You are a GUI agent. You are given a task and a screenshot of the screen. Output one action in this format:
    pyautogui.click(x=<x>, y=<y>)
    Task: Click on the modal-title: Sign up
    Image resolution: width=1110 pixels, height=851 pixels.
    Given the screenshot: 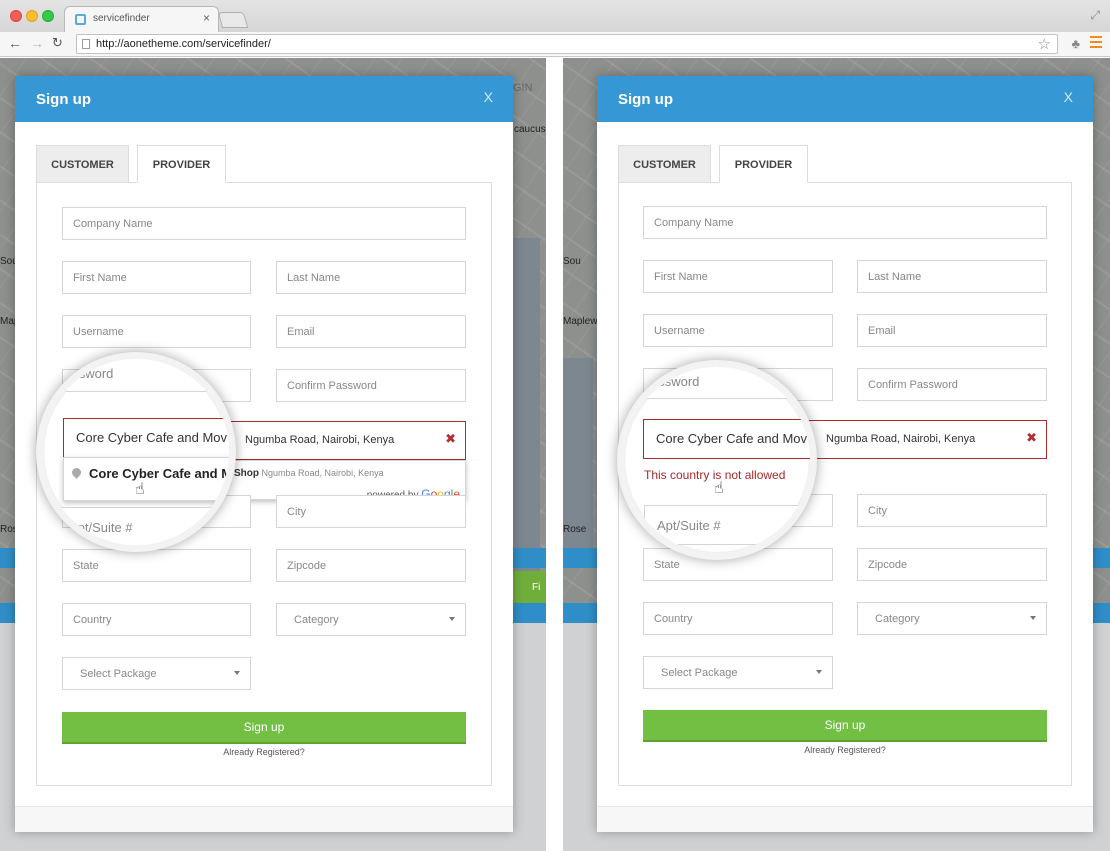 What is the action you would take?
    pyautogui.click(x=63, y=99)
    